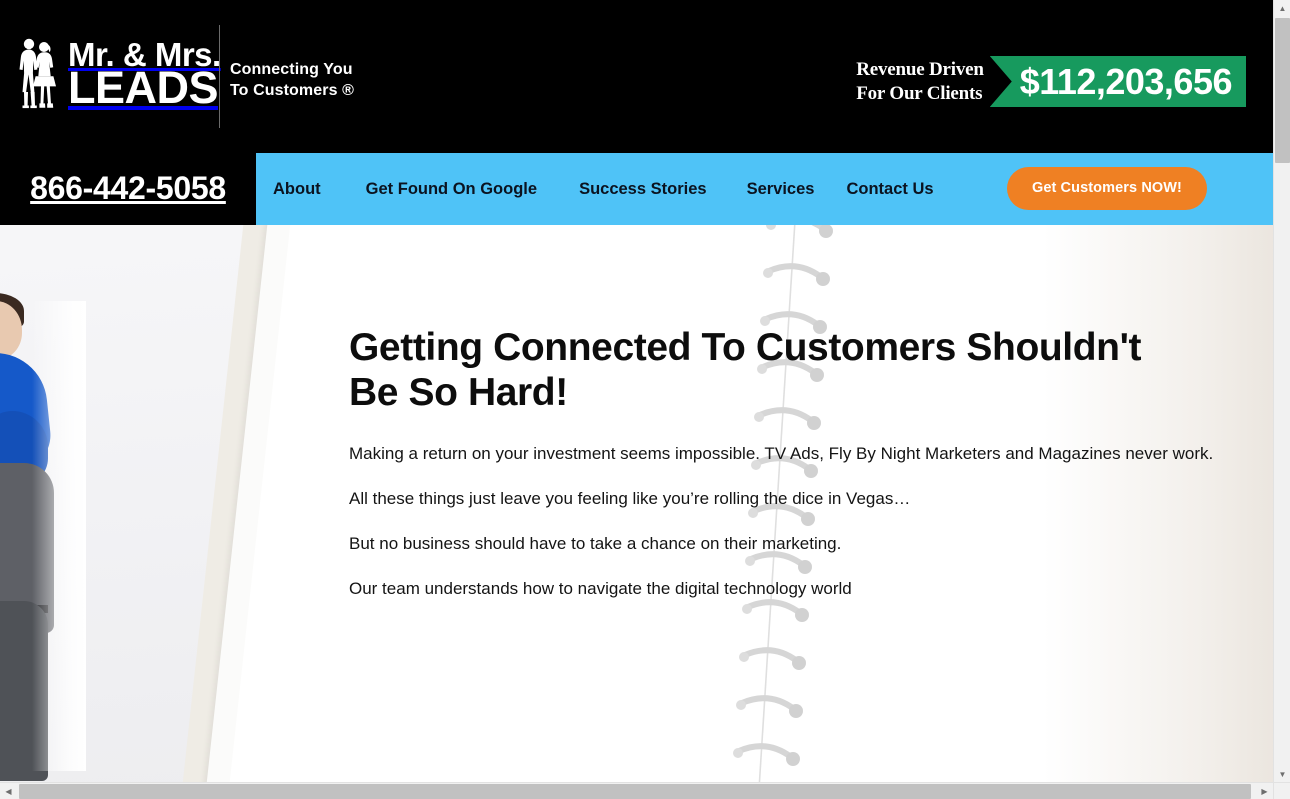 Image resolution: width=1290 pixels, height=799 pixels. I want to click on vertical-scrollbar-thumb, so click(1282, 90).